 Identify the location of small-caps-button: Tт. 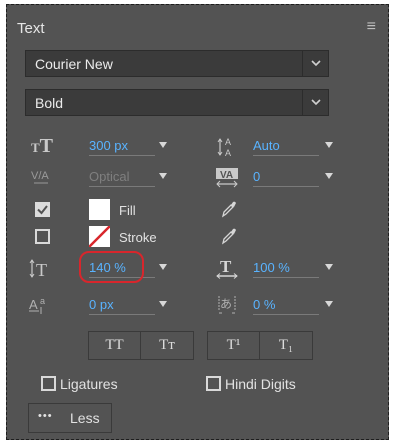
(167, 345).